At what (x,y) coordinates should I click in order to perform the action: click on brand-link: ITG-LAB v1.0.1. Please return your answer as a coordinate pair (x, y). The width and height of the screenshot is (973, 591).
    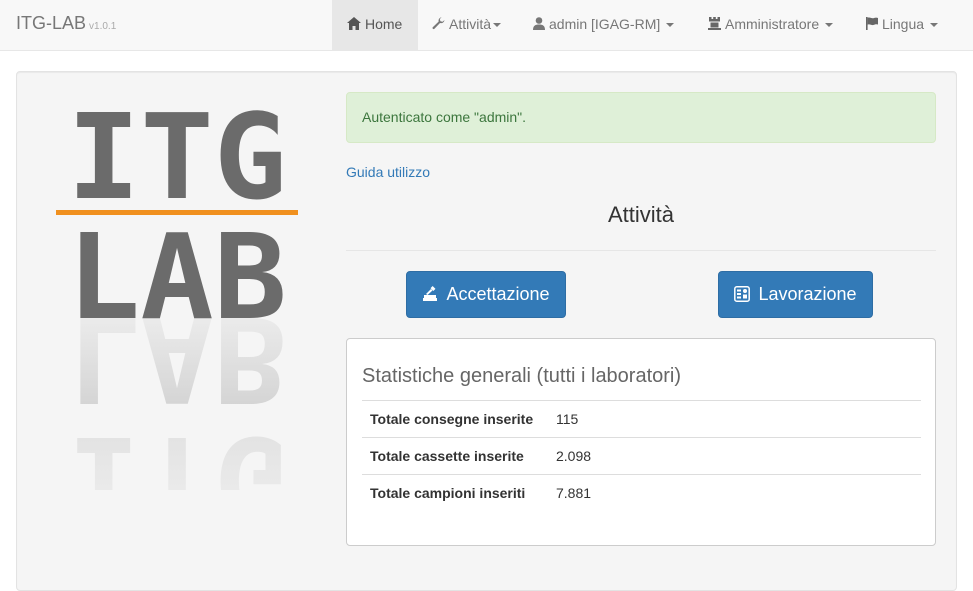
    Looking at the image, I should click on (66, 23).